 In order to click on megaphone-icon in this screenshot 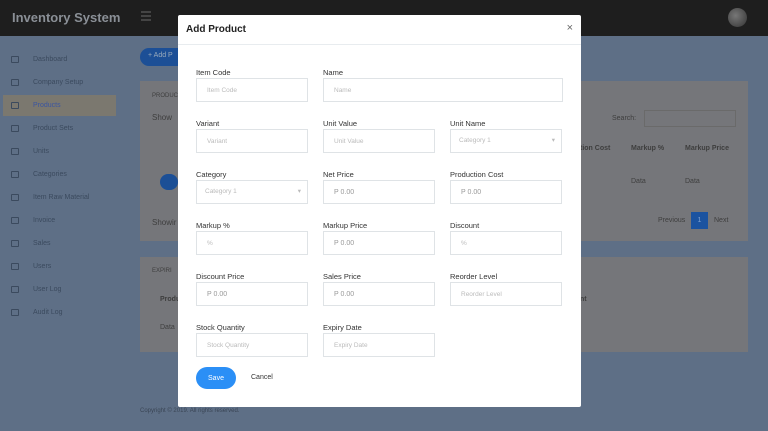, I will do `click(15, 82)`.